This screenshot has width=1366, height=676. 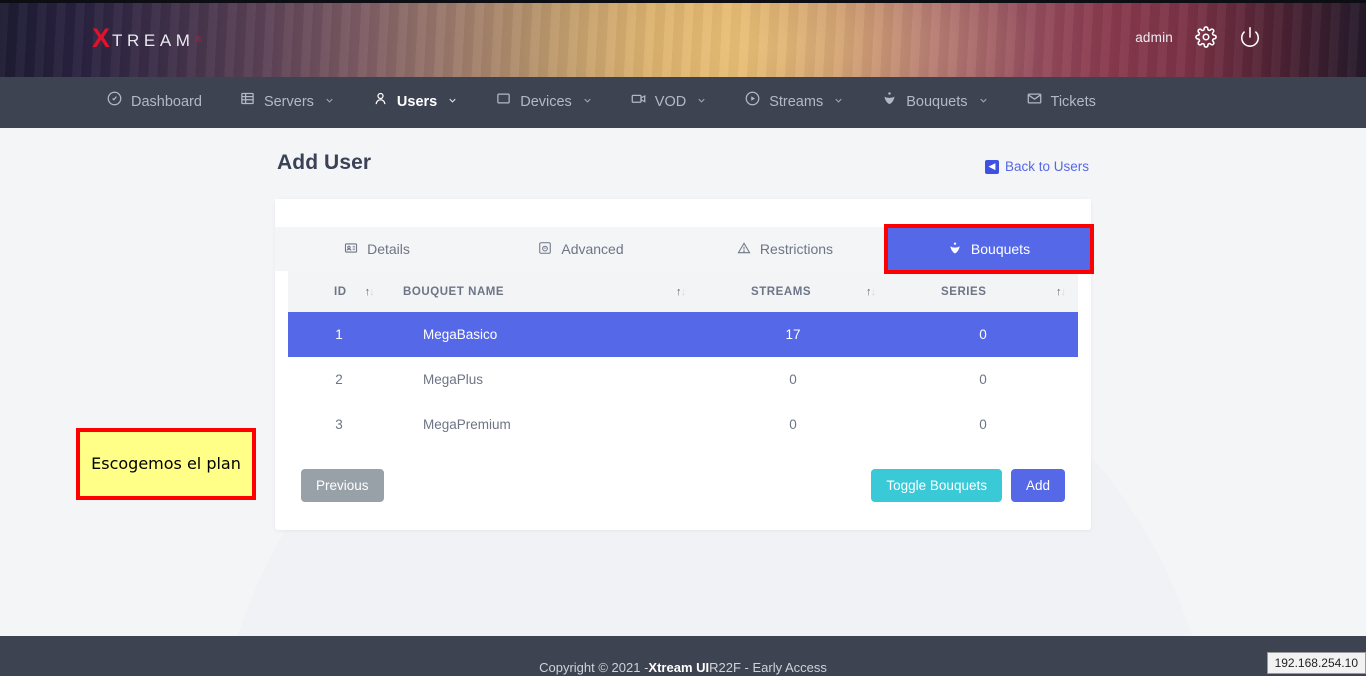 I want to click on column-header-bouquet-name: BOUQUET NAME ↑↓, so click(x=544, y=291).